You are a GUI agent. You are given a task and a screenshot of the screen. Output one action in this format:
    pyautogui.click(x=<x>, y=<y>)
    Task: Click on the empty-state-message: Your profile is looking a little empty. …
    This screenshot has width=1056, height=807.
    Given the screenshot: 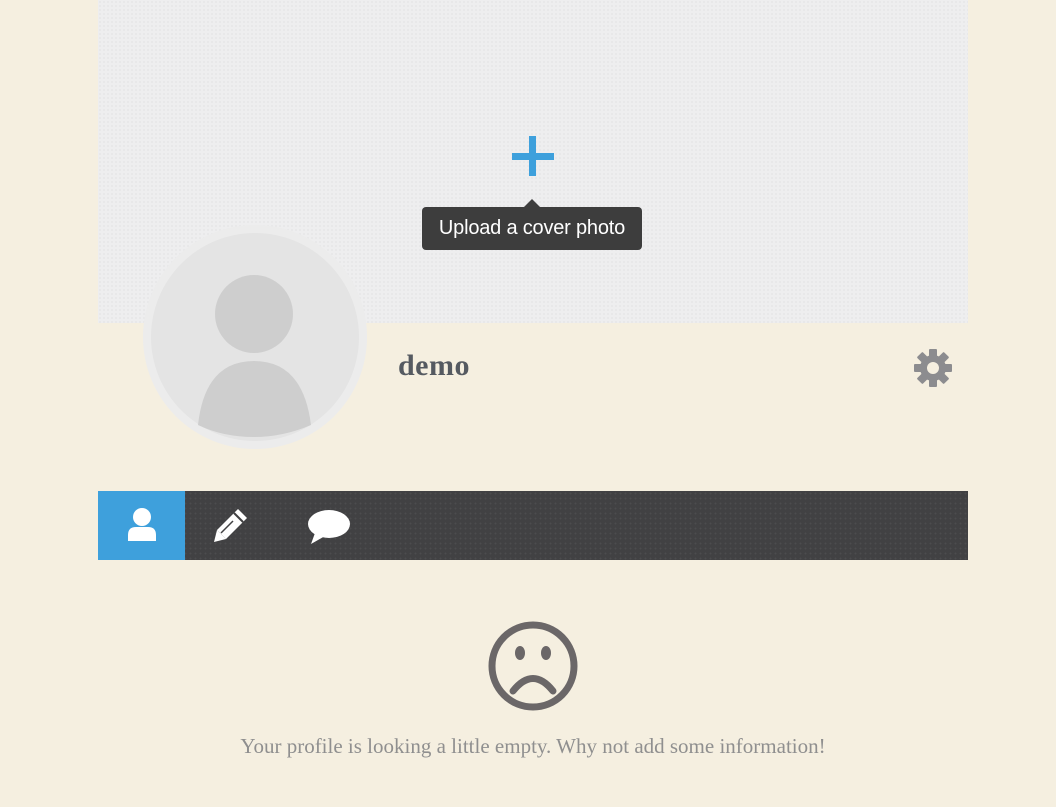 What is the action you would take?
    pyautogui.click(x=533, y=746)
    